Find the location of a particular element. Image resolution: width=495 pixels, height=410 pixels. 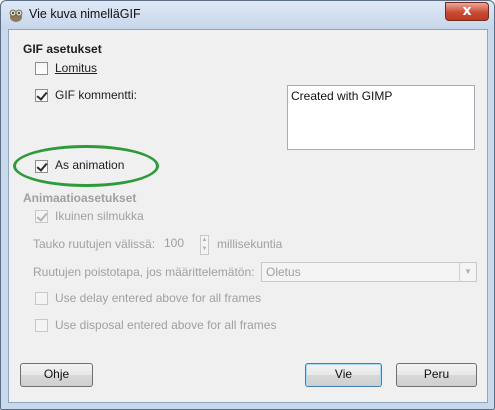

disposal-value: Oletus is located at coordinates (283, 272).